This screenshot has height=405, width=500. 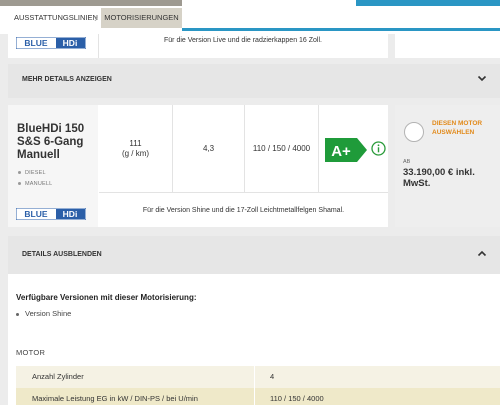 I want to click on breadcrumb-underline, so click(x=341, y=29).